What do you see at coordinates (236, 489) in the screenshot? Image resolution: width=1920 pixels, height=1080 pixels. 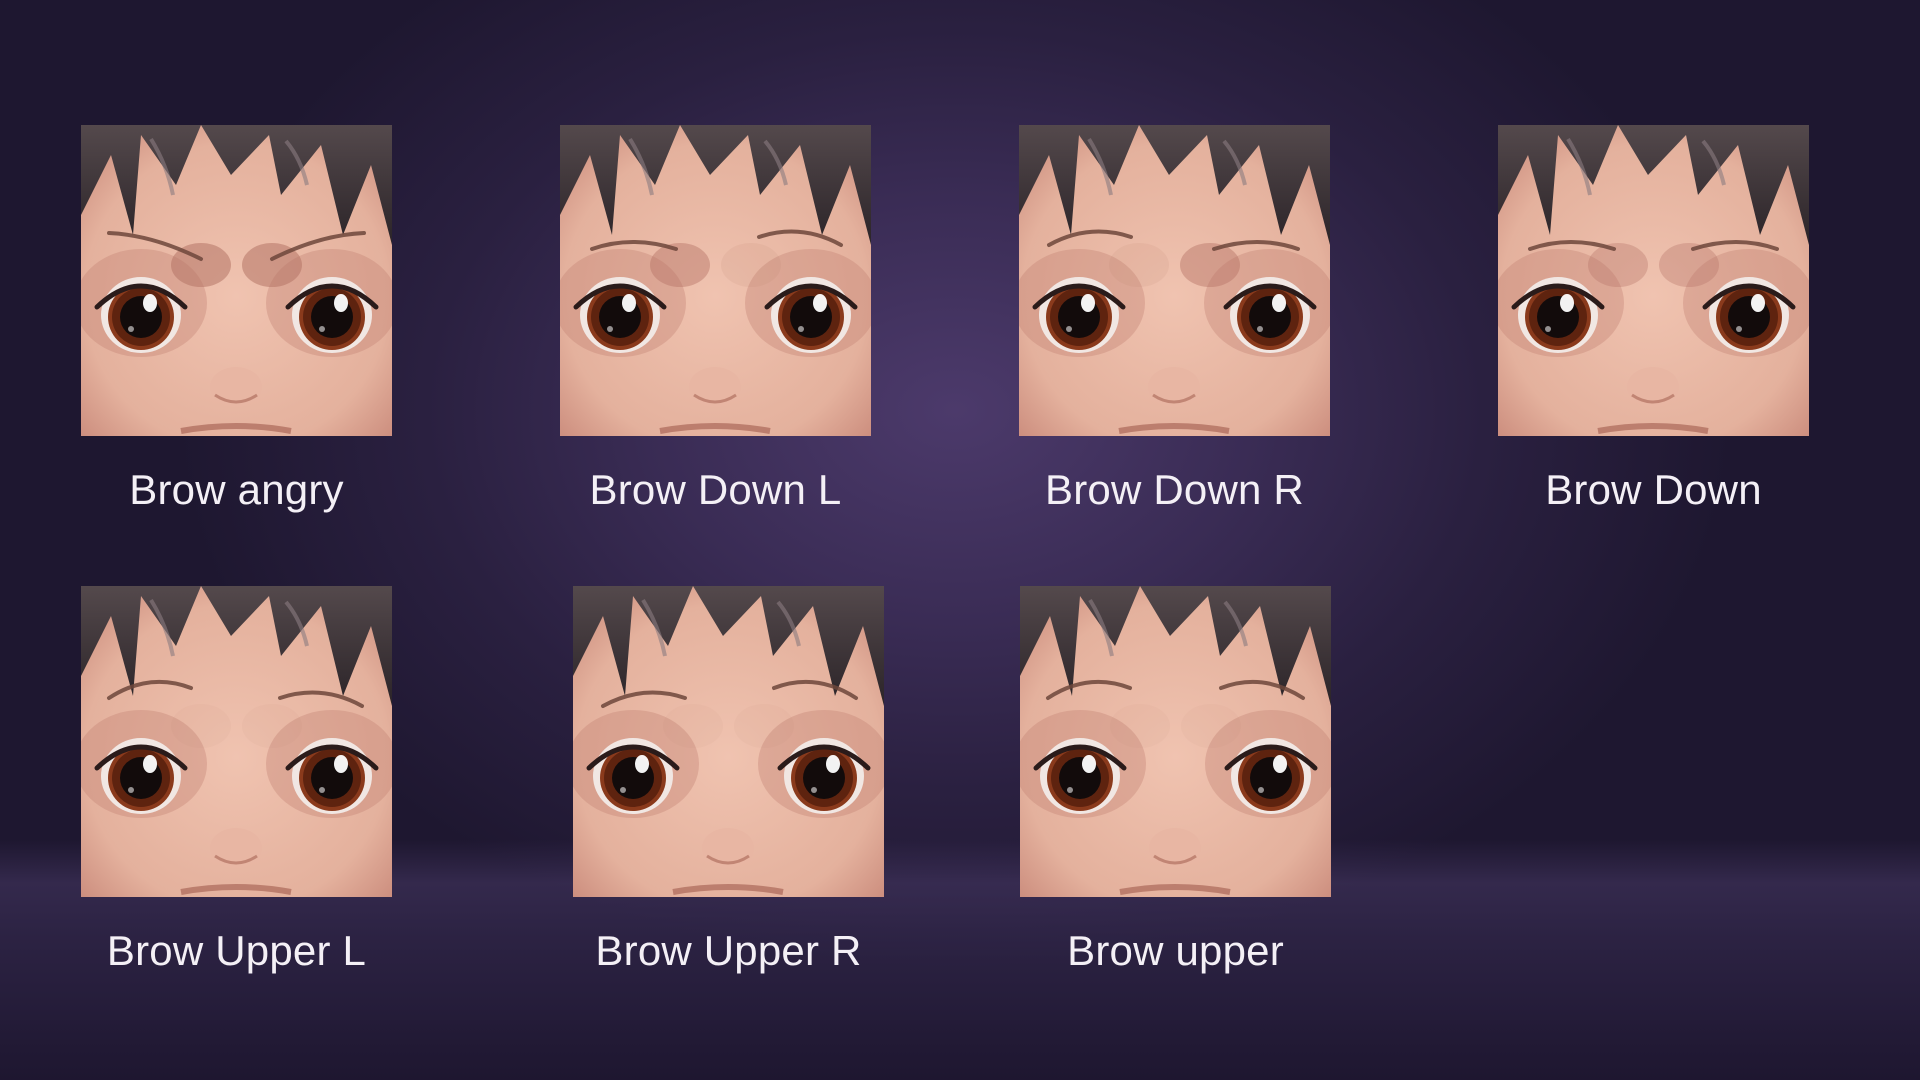 I see `tile-label: Brow angry` at bounding box center [236, 489].